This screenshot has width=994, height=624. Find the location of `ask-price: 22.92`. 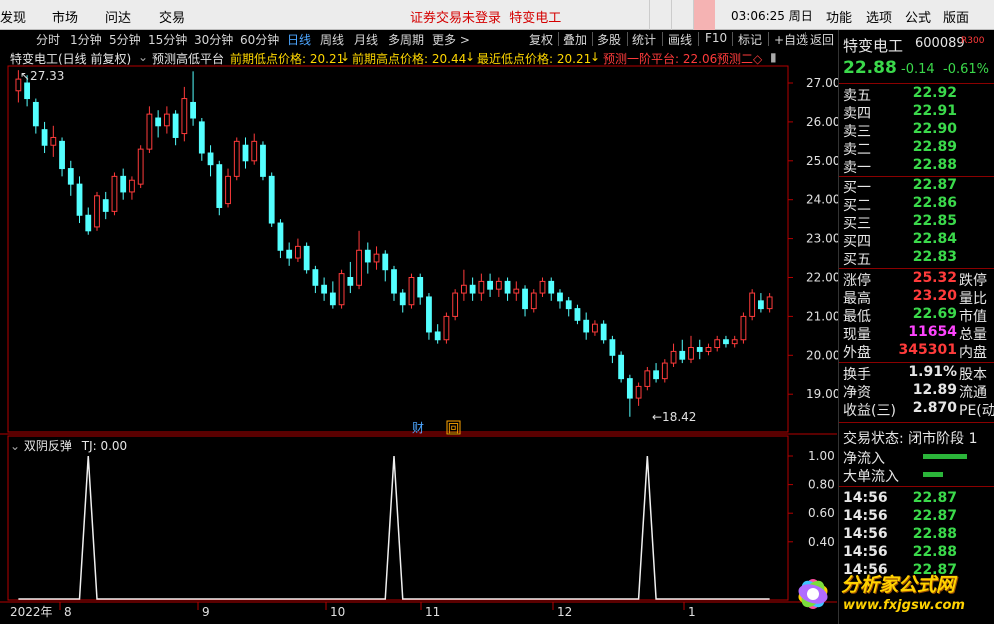

ask-price: 22.92 is located at coordinates (934, 93).